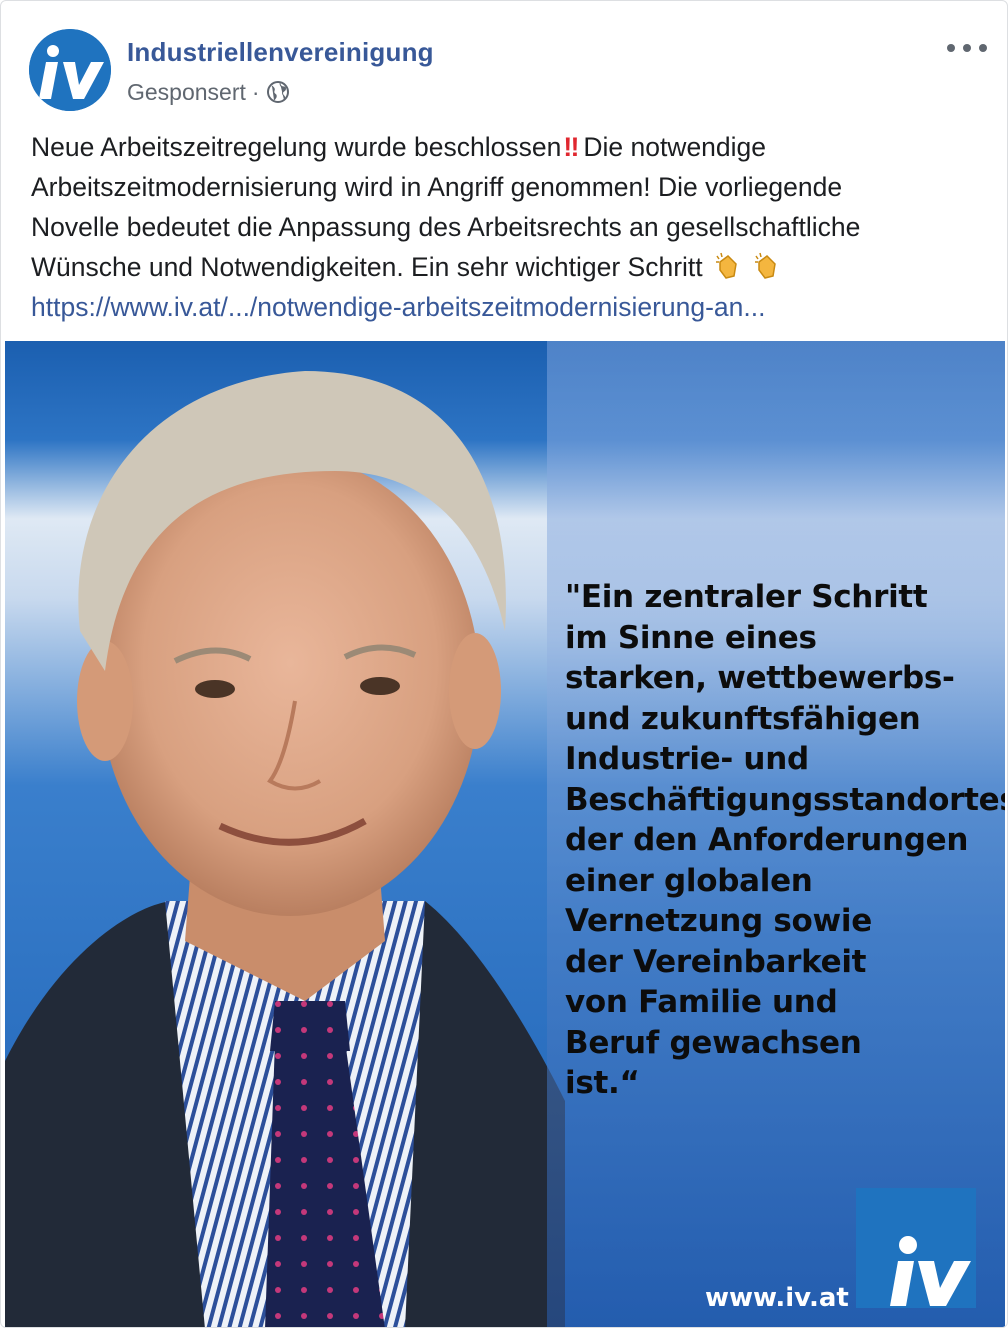 The width and height of the screenshot is (1008, 1328). I want to click on iv-brand-icon, so click(916, 1248).